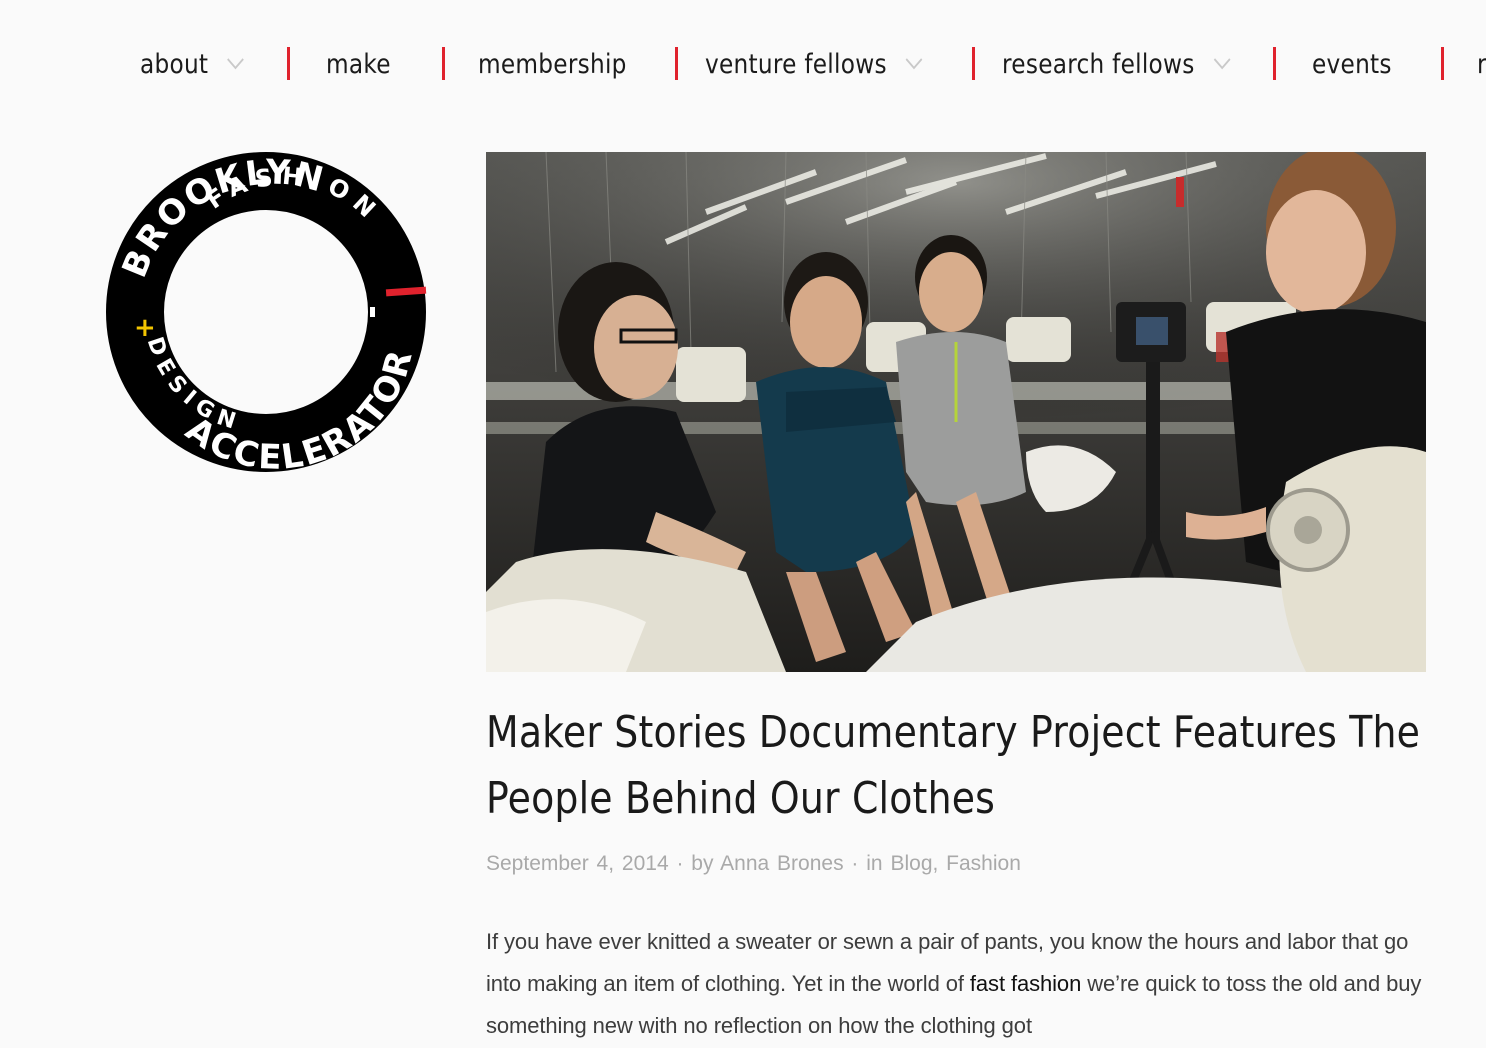 The height and width of the screenshot is (1048, 1486). I want to click on fast-fashion-link: fast fashion, so click(1025, 983).